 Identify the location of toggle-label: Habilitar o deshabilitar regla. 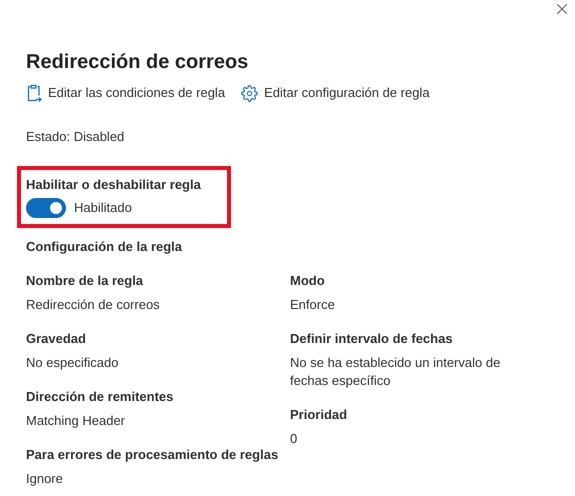
(114, 185).